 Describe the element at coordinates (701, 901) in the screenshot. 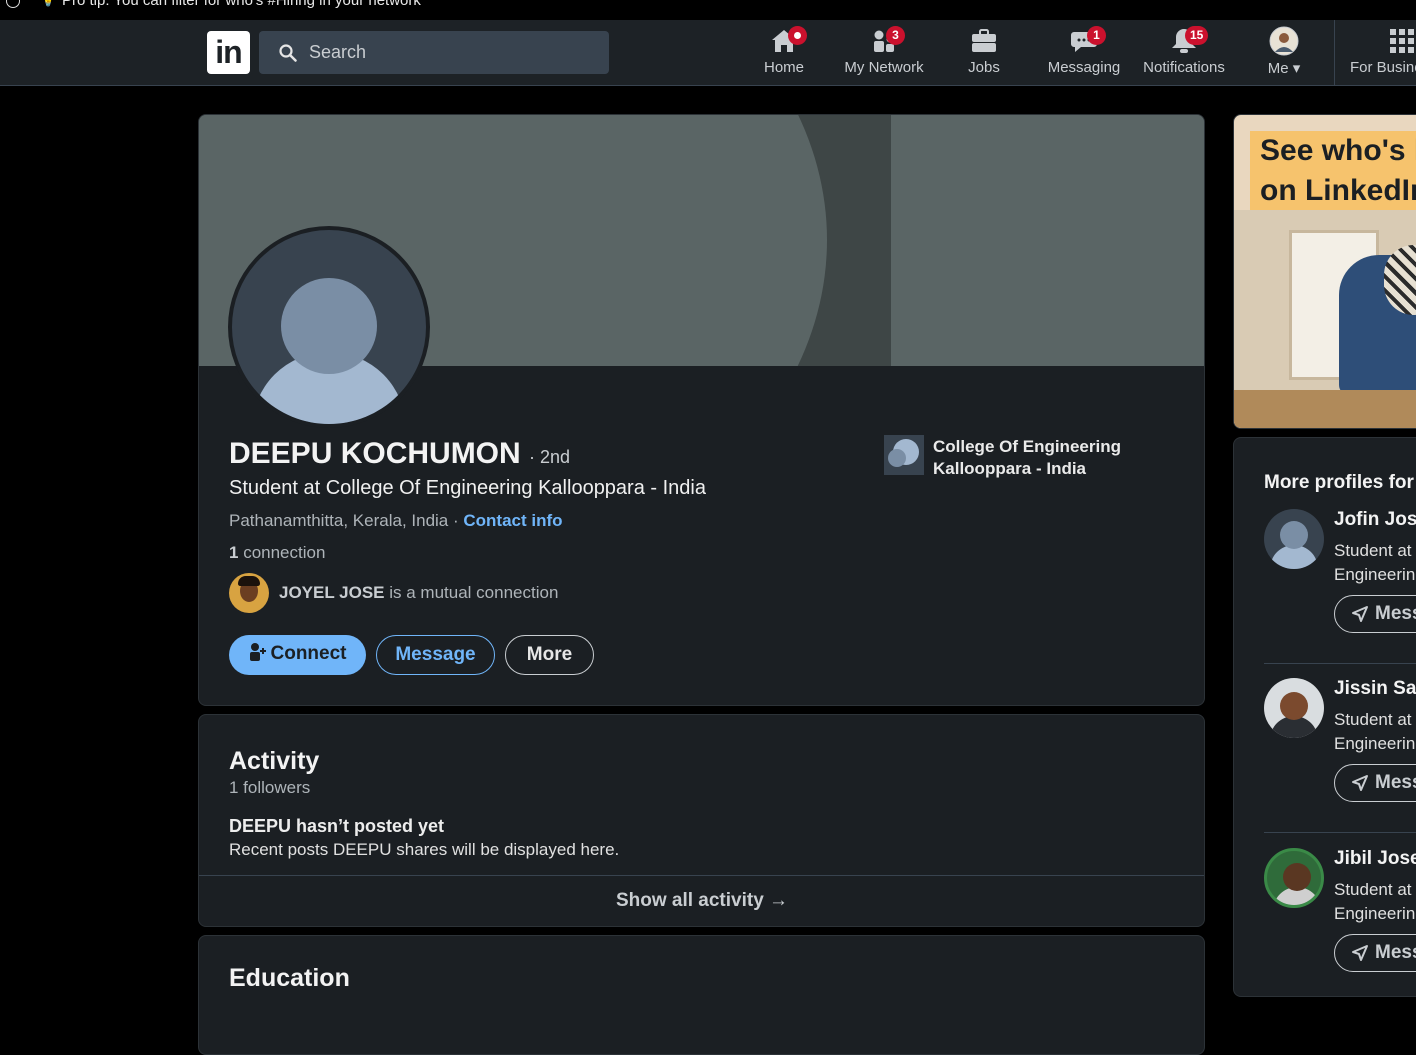

I see `show-all-activity-link: Show all activity →` at that location.